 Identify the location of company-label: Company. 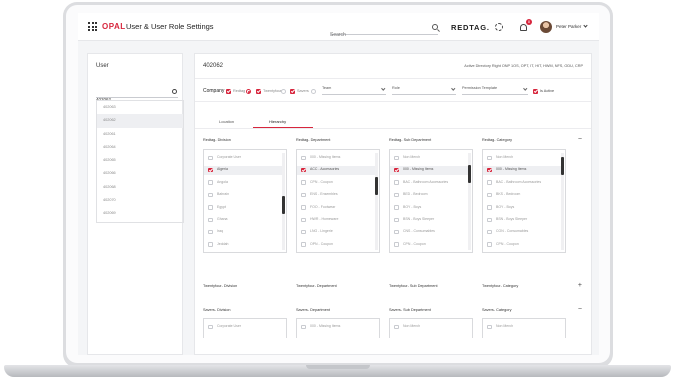
(214, 91).